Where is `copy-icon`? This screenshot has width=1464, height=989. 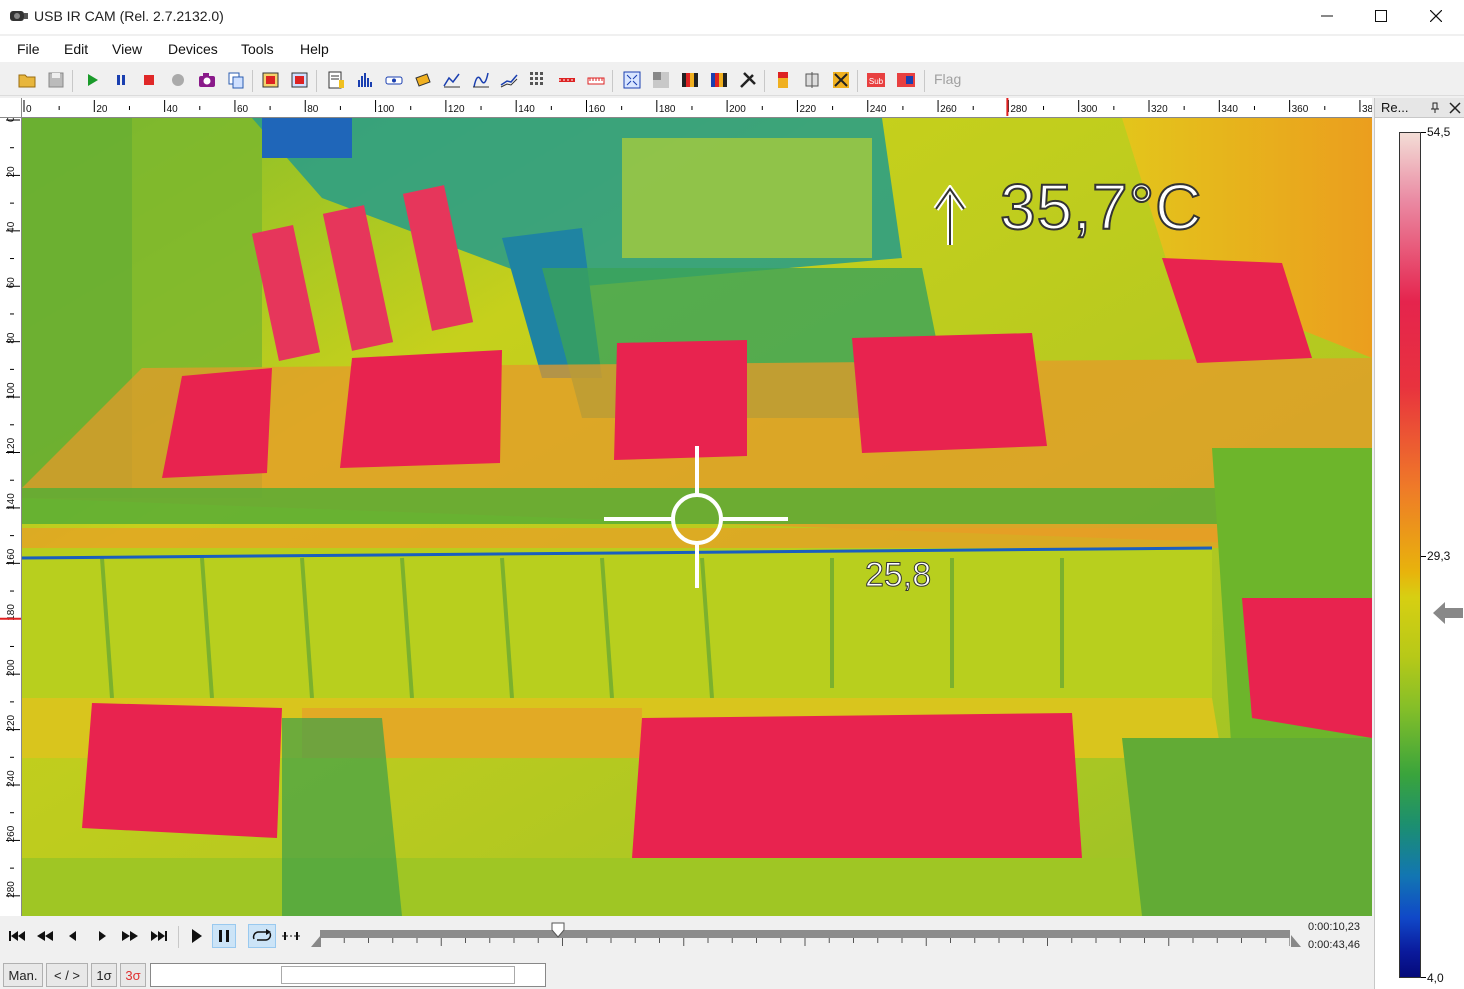
copy-icon is located at coordinates (236, 80).